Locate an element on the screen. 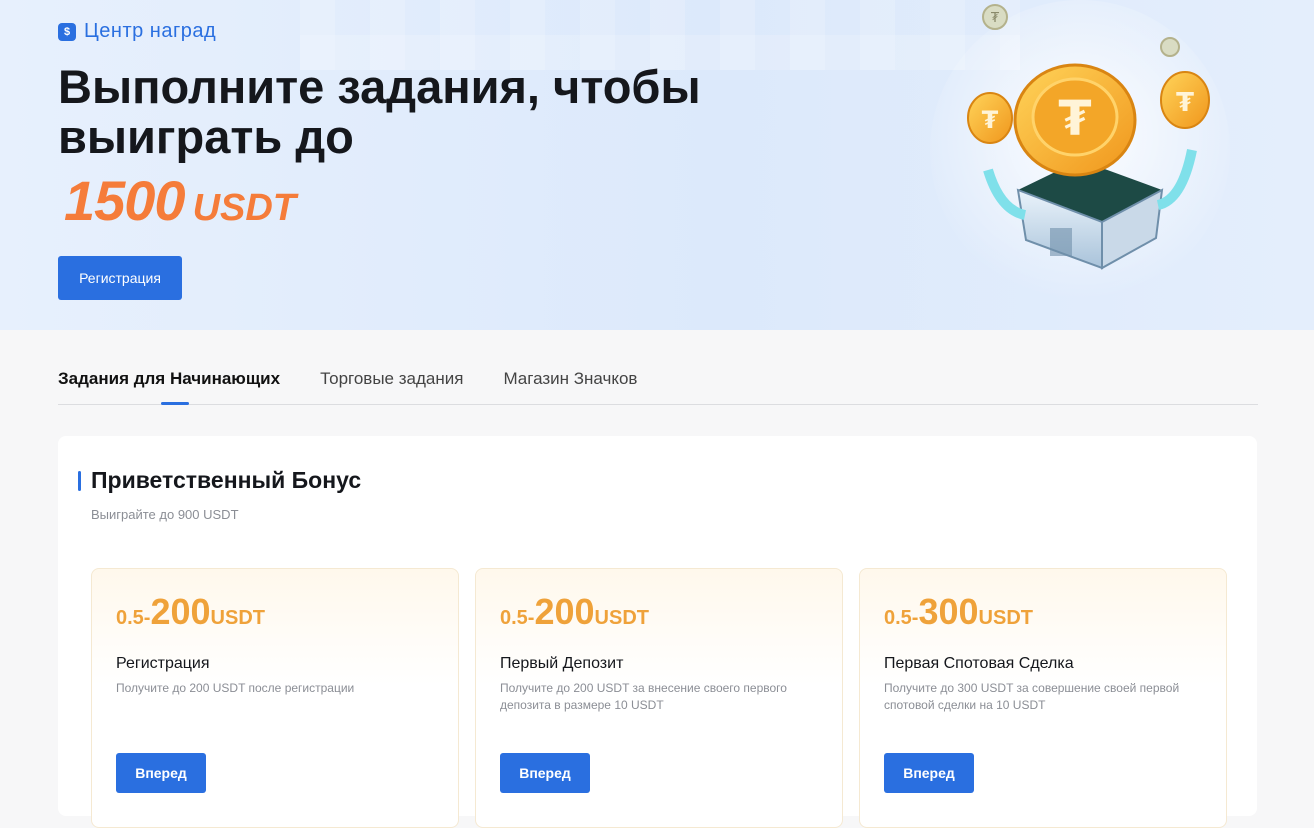 The height and width of the screenshot is (828, 1314). breadcrumb-label: Центр наград is located at coordinates (150, 31).